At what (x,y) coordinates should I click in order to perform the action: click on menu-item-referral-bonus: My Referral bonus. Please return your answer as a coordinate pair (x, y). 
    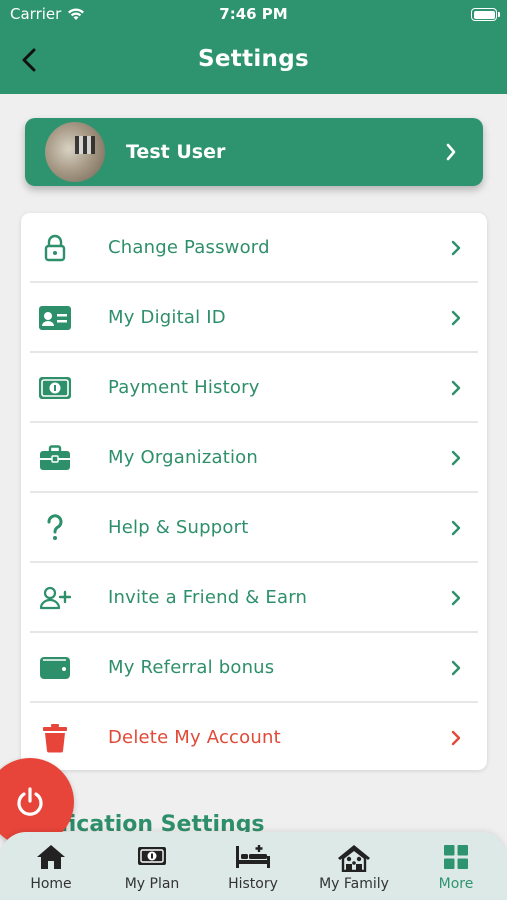
    Looking at the image, I should click on (254, 668).